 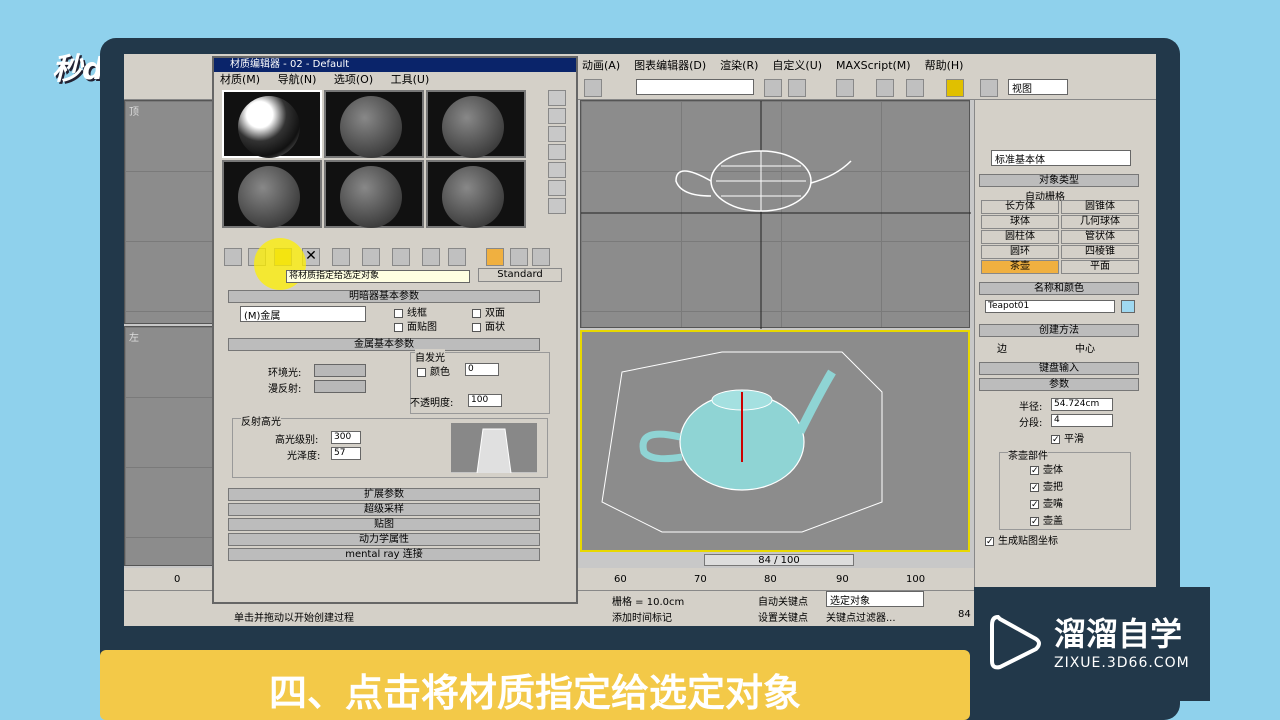 I want to click on object-type-rollout: 对象类型, so click(x=1059, y=180).